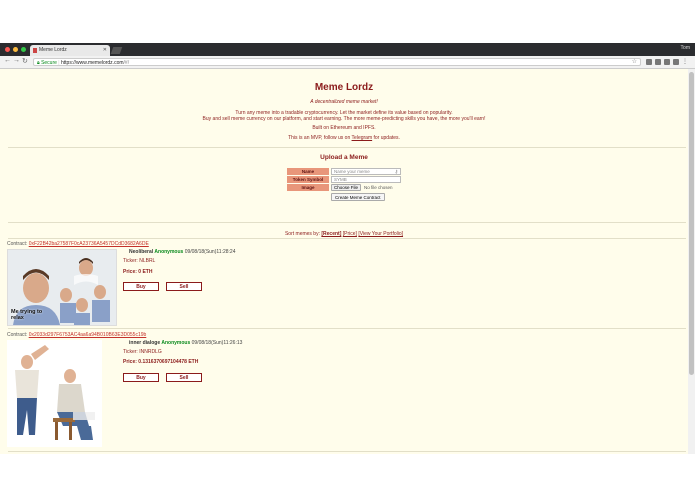 This screenshot has width=695, height=494. What do you see at coordinates (366, 179) in the screenshot?
I see `token-symbol-input: SYMB` at bounding box center [366, 179].